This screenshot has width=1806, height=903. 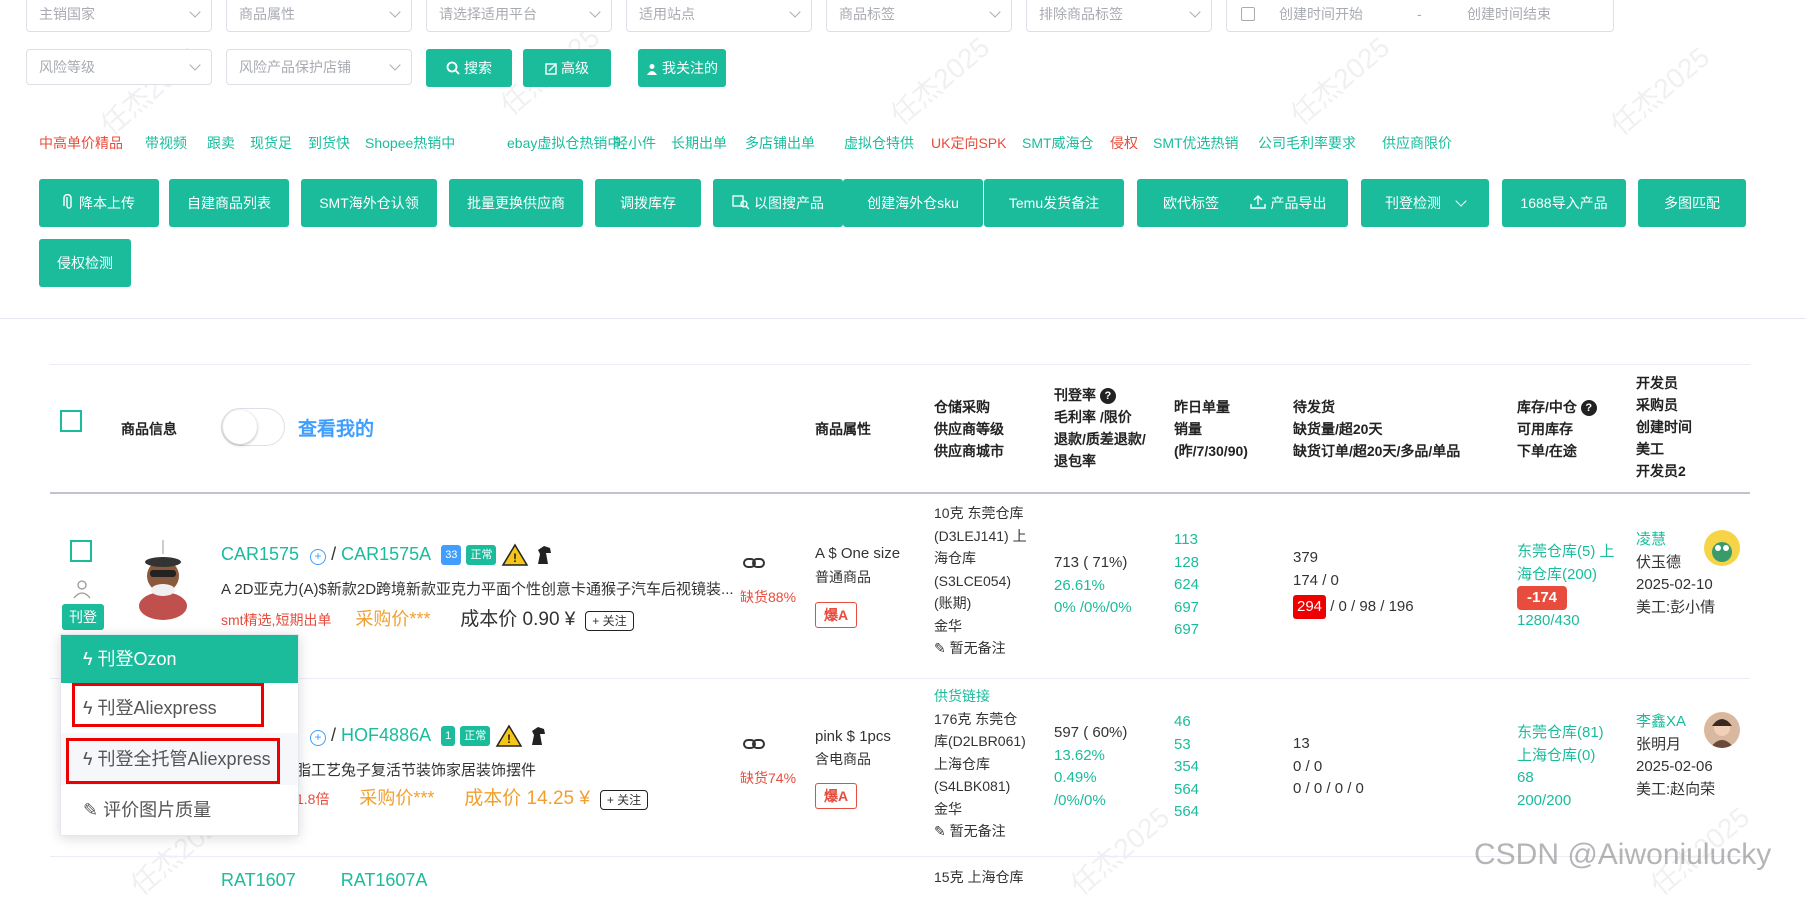 What do you see at coordinates (1661, 471) in the screenshot?
I see `header-line: 开发员2` at bounding box center [1661, 471].